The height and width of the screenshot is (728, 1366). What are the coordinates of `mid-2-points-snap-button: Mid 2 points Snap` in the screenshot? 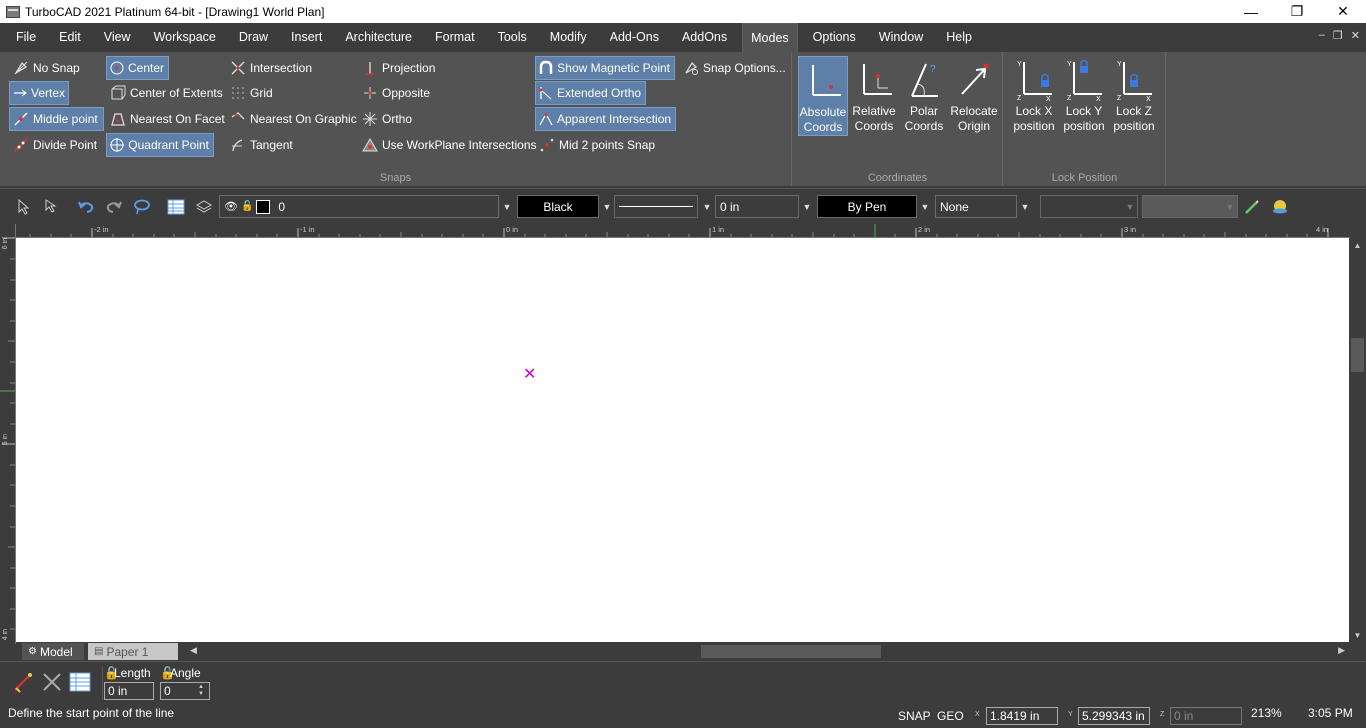 It's located at (597, 145).